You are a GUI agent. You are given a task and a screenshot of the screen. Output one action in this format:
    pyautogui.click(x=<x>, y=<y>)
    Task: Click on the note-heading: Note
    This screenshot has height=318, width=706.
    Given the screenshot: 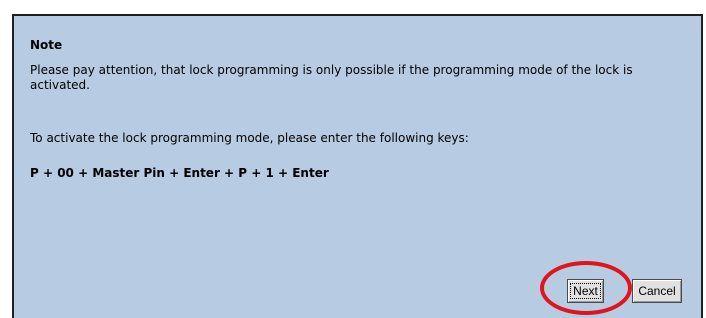 What is the action you would take?
    pyautogui.click(x=46, y=45)
    